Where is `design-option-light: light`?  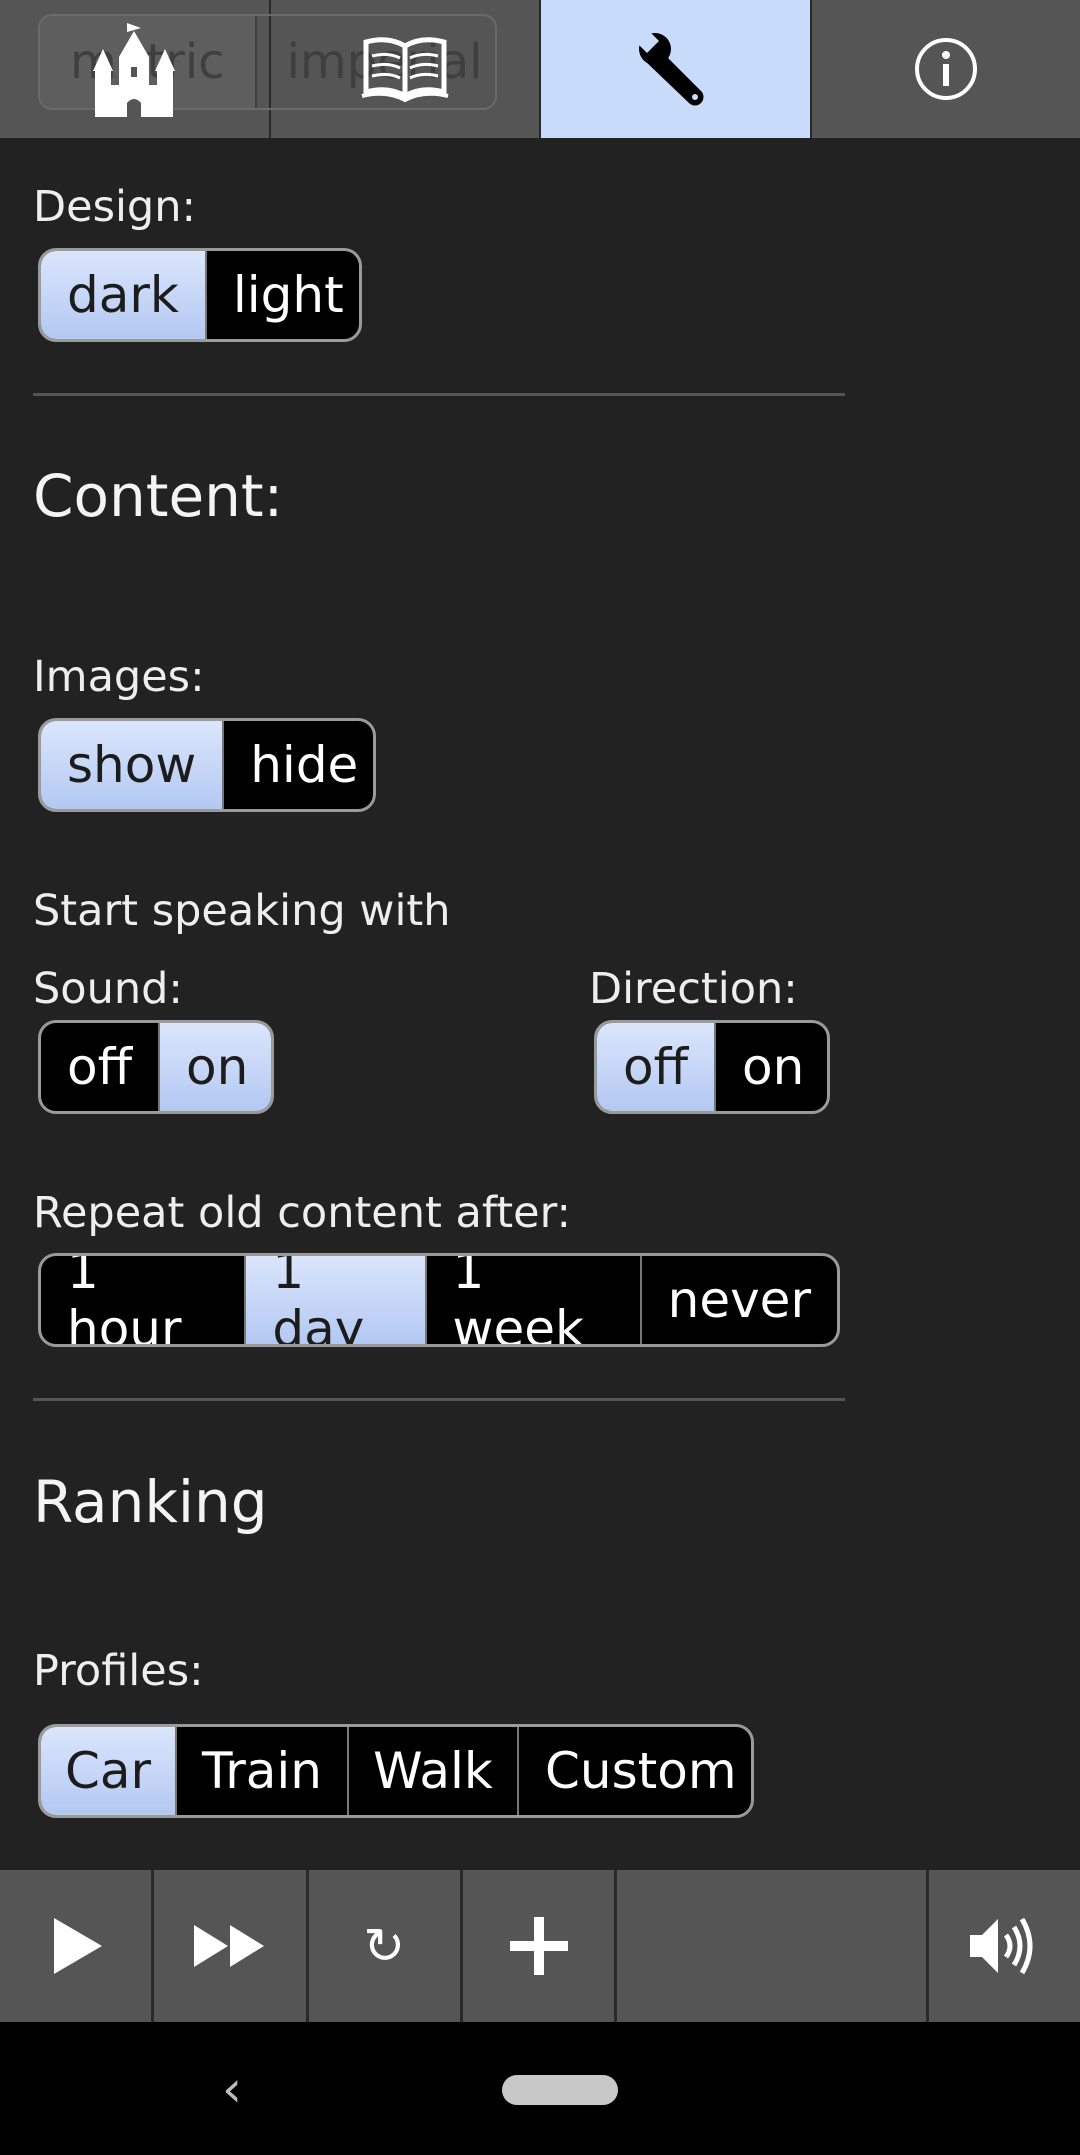
design-option-light: light is located at coordinates (283, 295).